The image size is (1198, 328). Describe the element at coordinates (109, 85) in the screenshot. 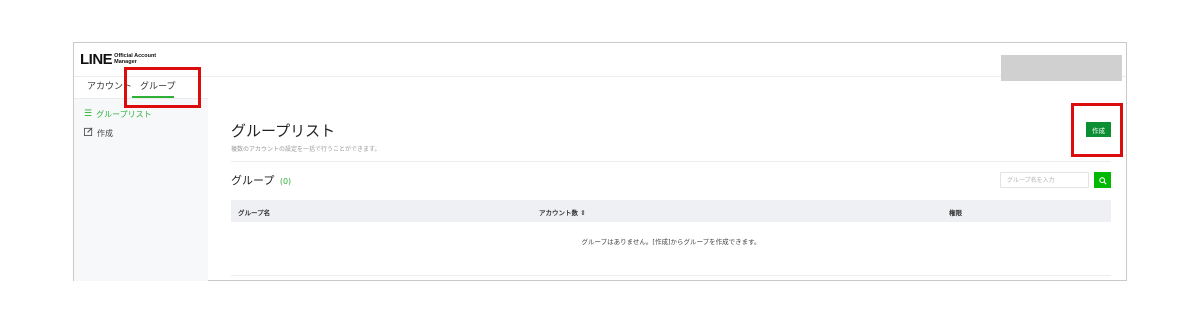

I see `tab-accounts: アカウント` at that location.